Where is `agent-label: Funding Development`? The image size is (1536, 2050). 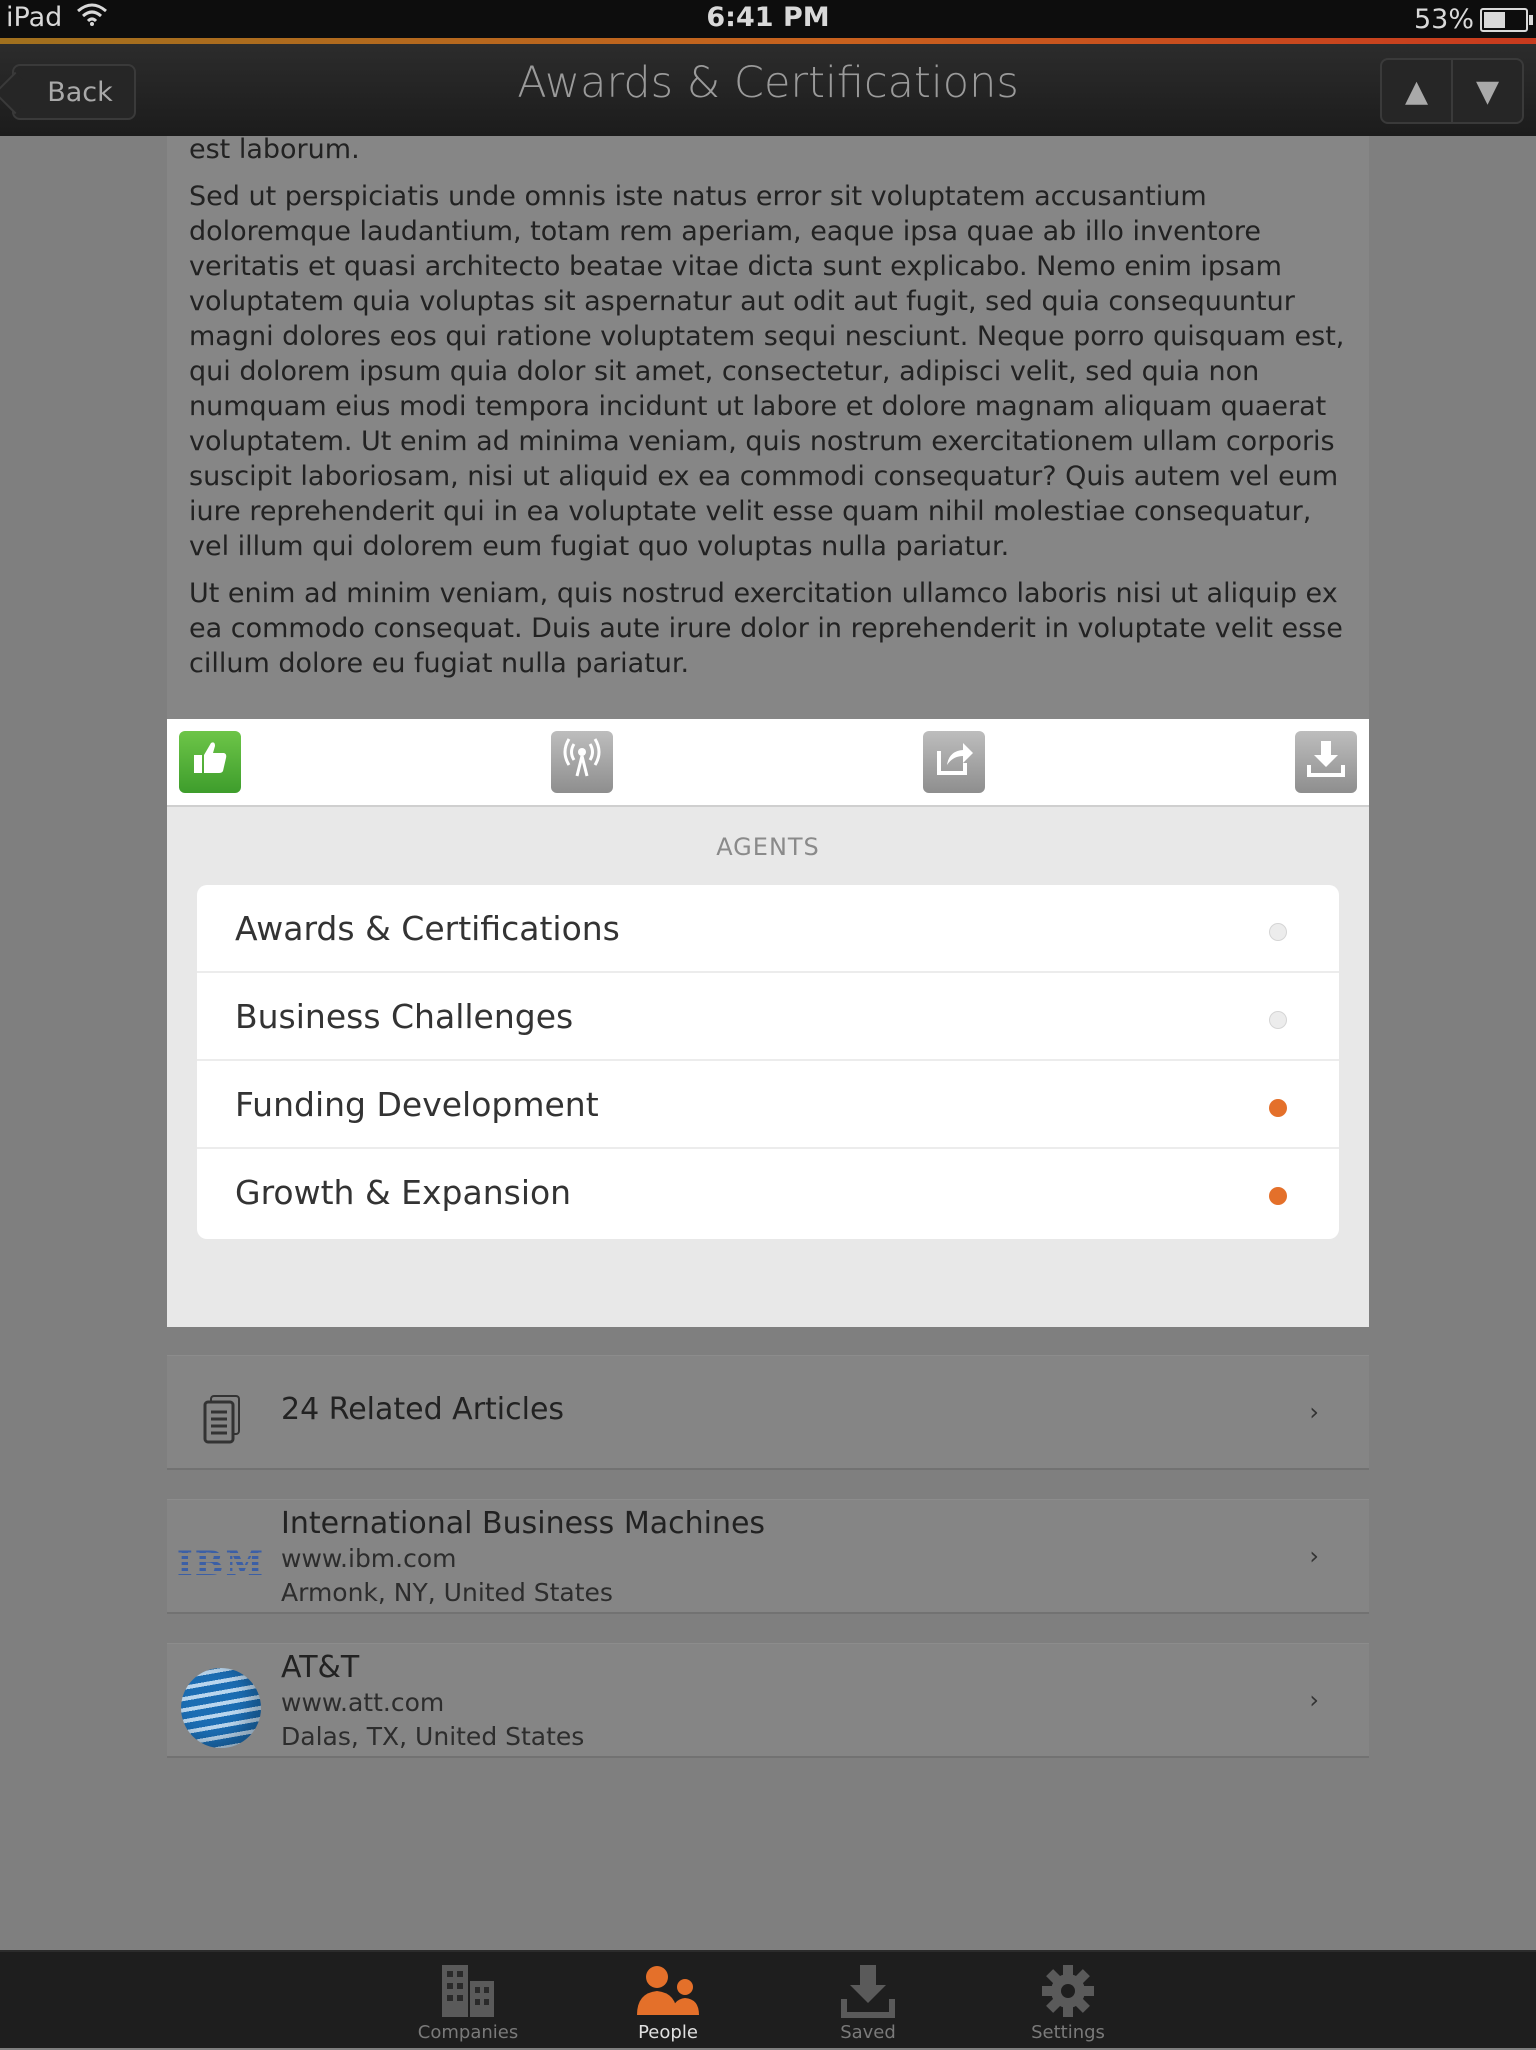 agent-label: Funding Development is located at coordinates (417, 1104).